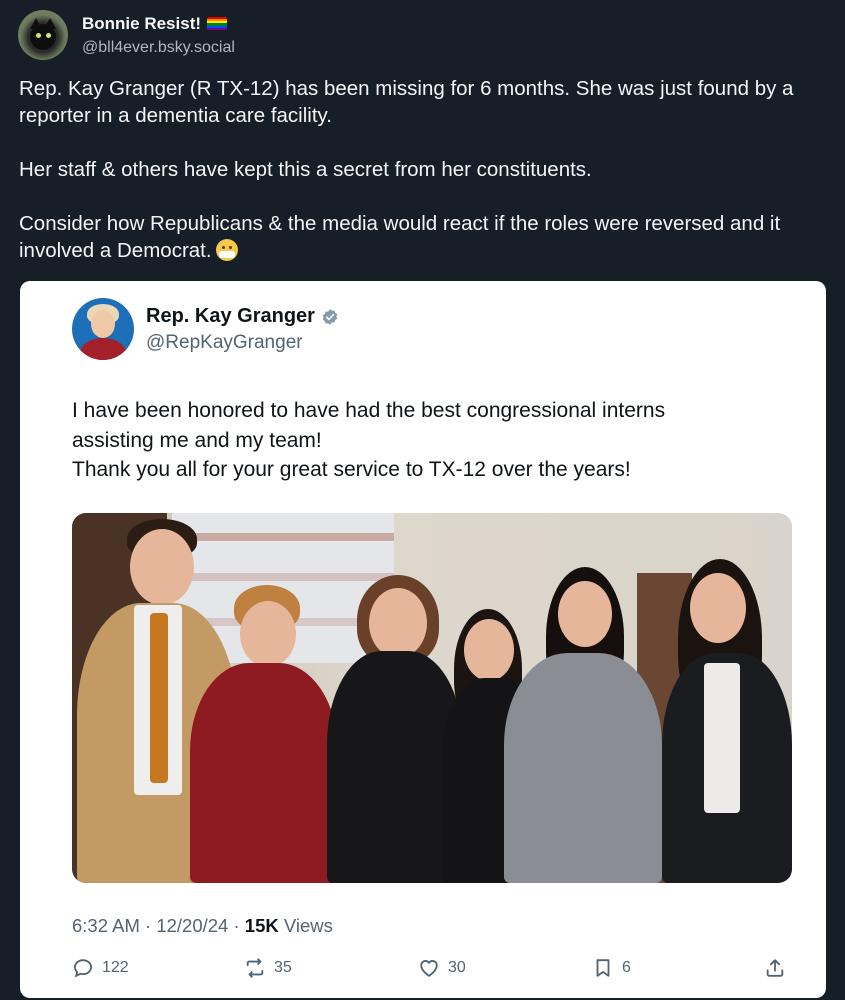  What do you see at coordinates (197, 440) in the screenshot?
I see `tweet-line-2: assisting me and my team!` at bounding box center [197, 440].